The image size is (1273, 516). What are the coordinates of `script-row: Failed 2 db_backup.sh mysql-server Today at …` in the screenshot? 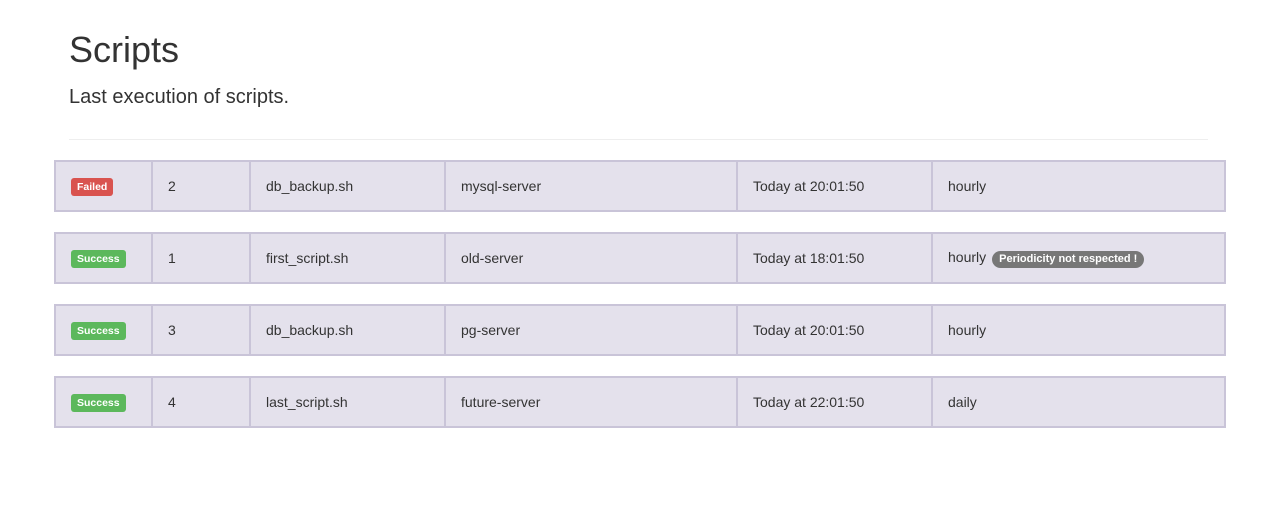 It's located at (640, 186).